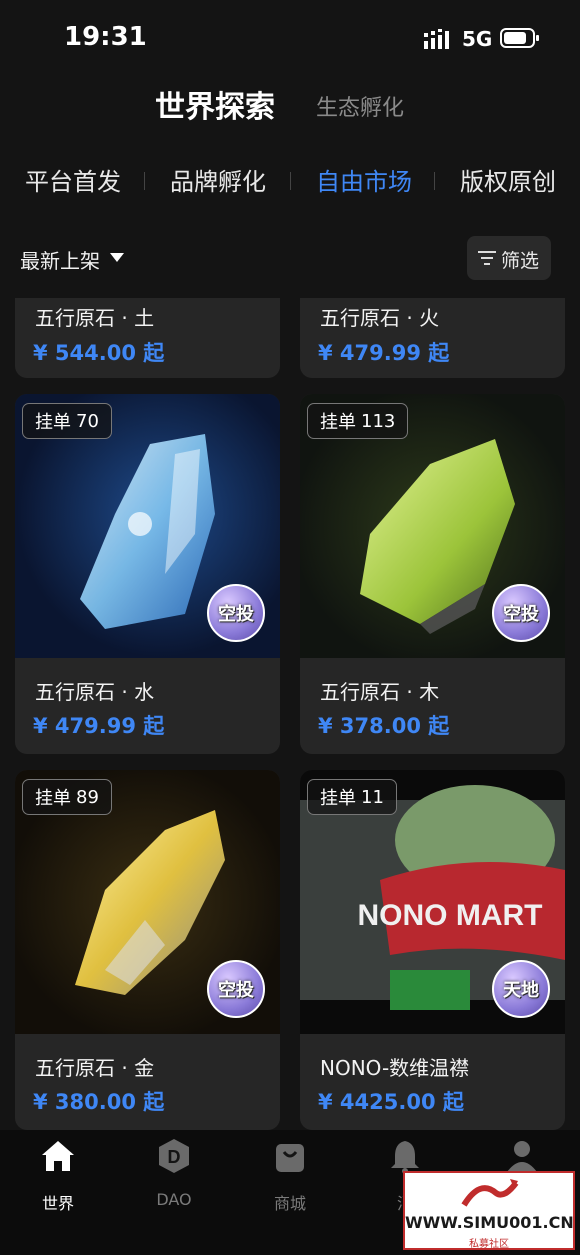 The image size is (580, 1255). Describe the element at coordinates (477, 39) in the screenshot. I see `network-type: 5G` at that location.